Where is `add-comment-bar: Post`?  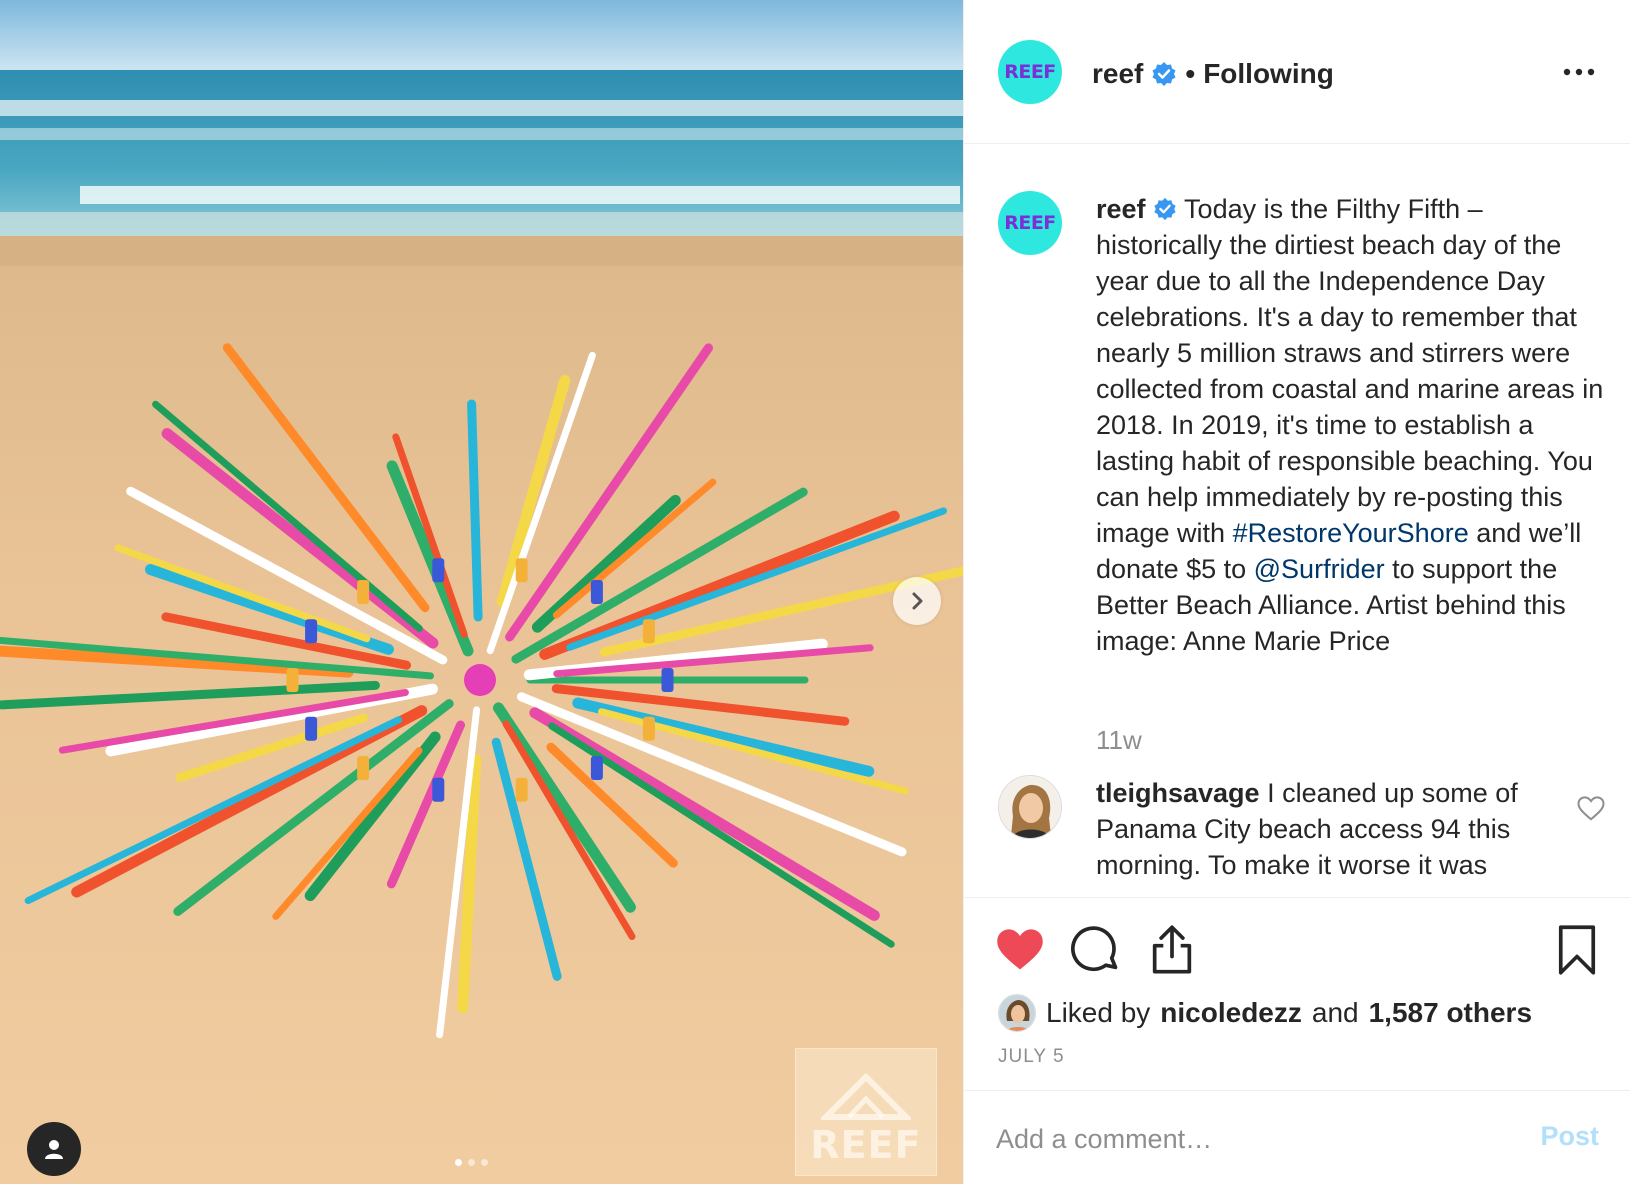
add-comment-bar: Post is located at coordinates (1297, 1137).